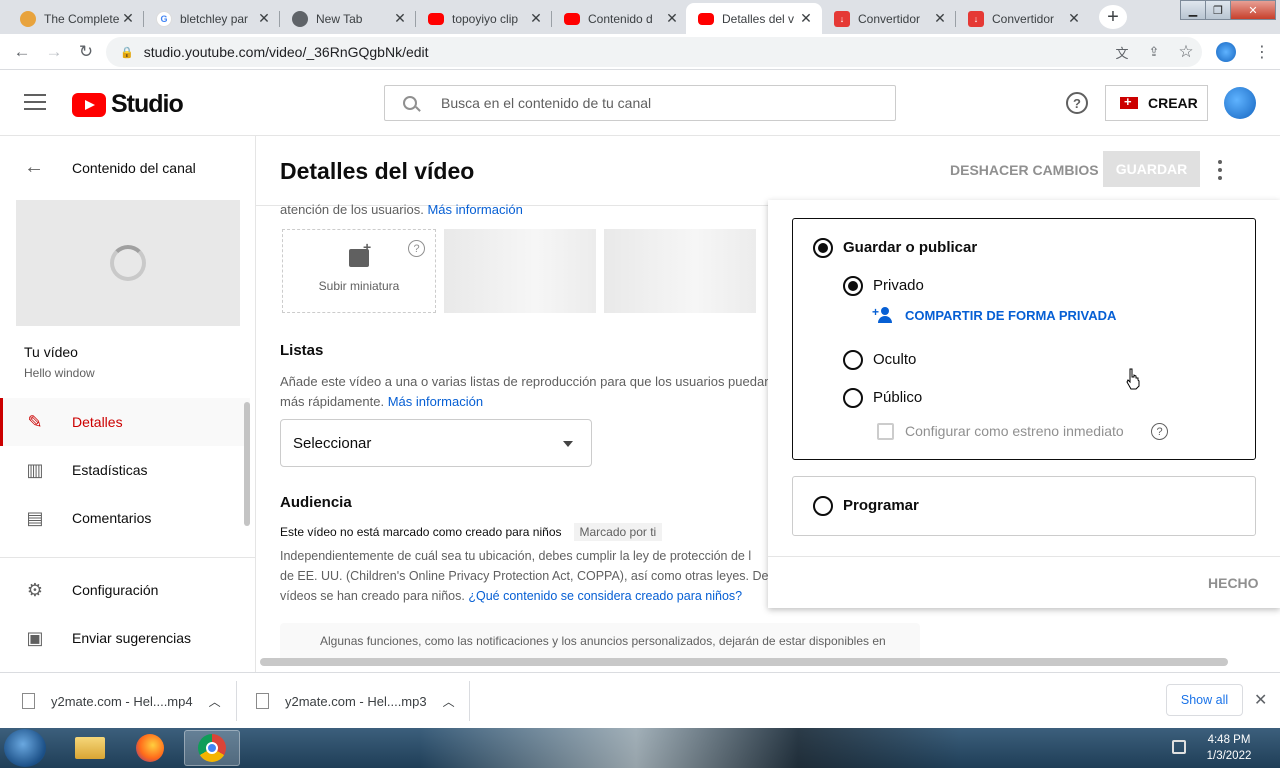 This screenshot has height=768, width=1280. Describe the element at coordinates (90, 748) in the screenshot. I see `file-explorer-icon` at that location.